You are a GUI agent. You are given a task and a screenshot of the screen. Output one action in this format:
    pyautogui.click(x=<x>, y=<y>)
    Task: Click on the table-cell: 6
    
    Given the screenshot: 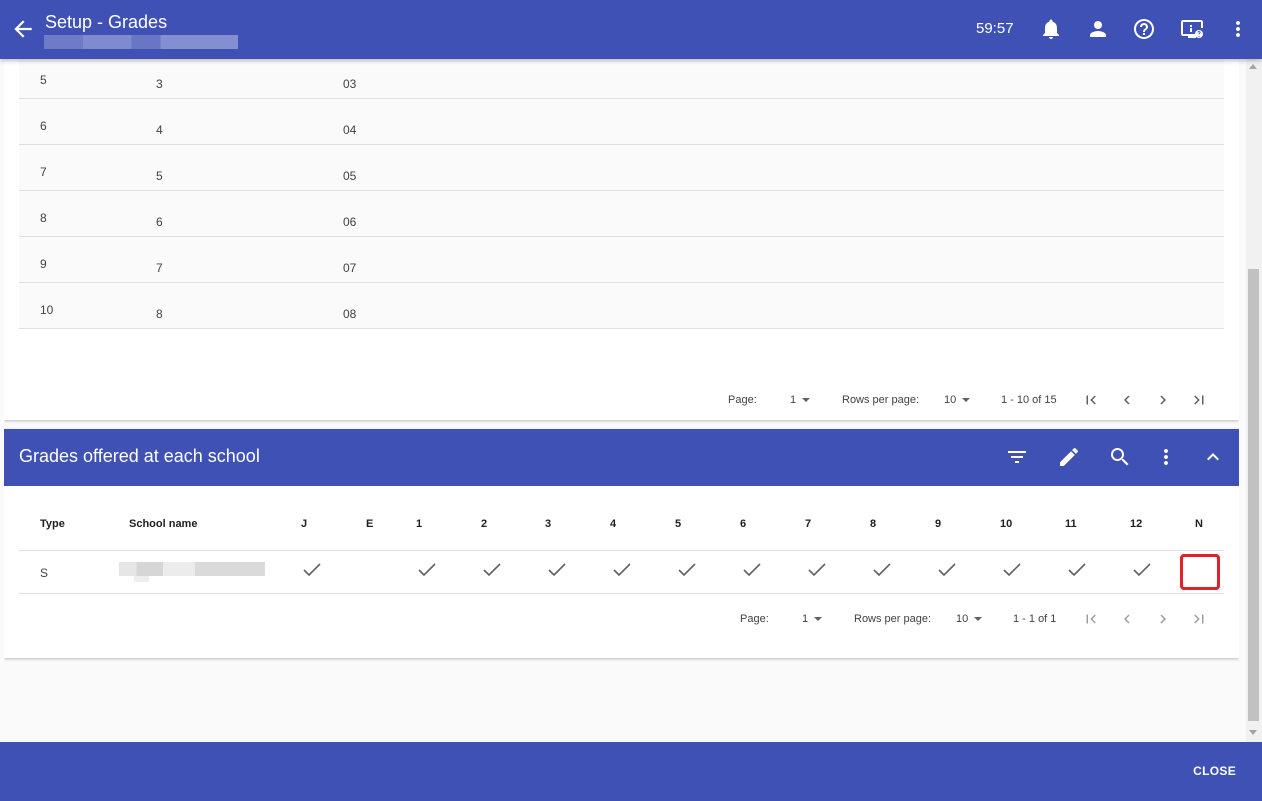 What is the action you would take?
    pyautogui.click(x=43, y=126)
    